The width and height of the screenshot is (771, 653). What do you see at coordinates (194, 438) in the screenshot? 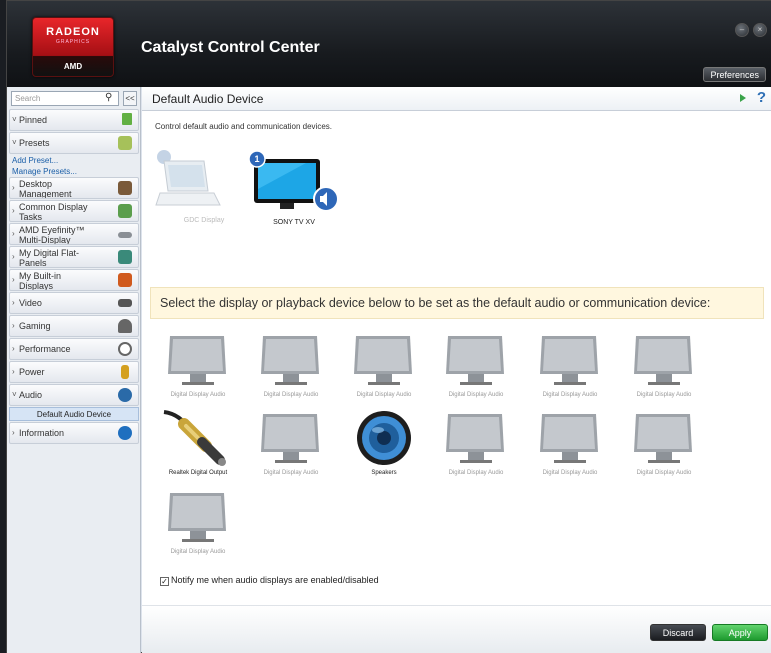
I see `optical-cable-icon` at bounding box center [194, 438].